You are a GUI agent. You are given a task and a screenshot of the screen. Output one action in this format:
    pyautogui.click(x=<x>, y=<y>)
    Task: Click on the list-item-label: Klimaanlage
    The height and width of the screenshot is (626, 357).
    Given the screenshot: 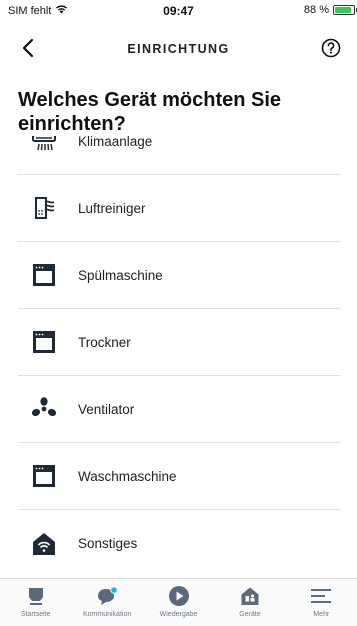 What is the action you would take?
    pyautogui.click(x=115, y=142)
    